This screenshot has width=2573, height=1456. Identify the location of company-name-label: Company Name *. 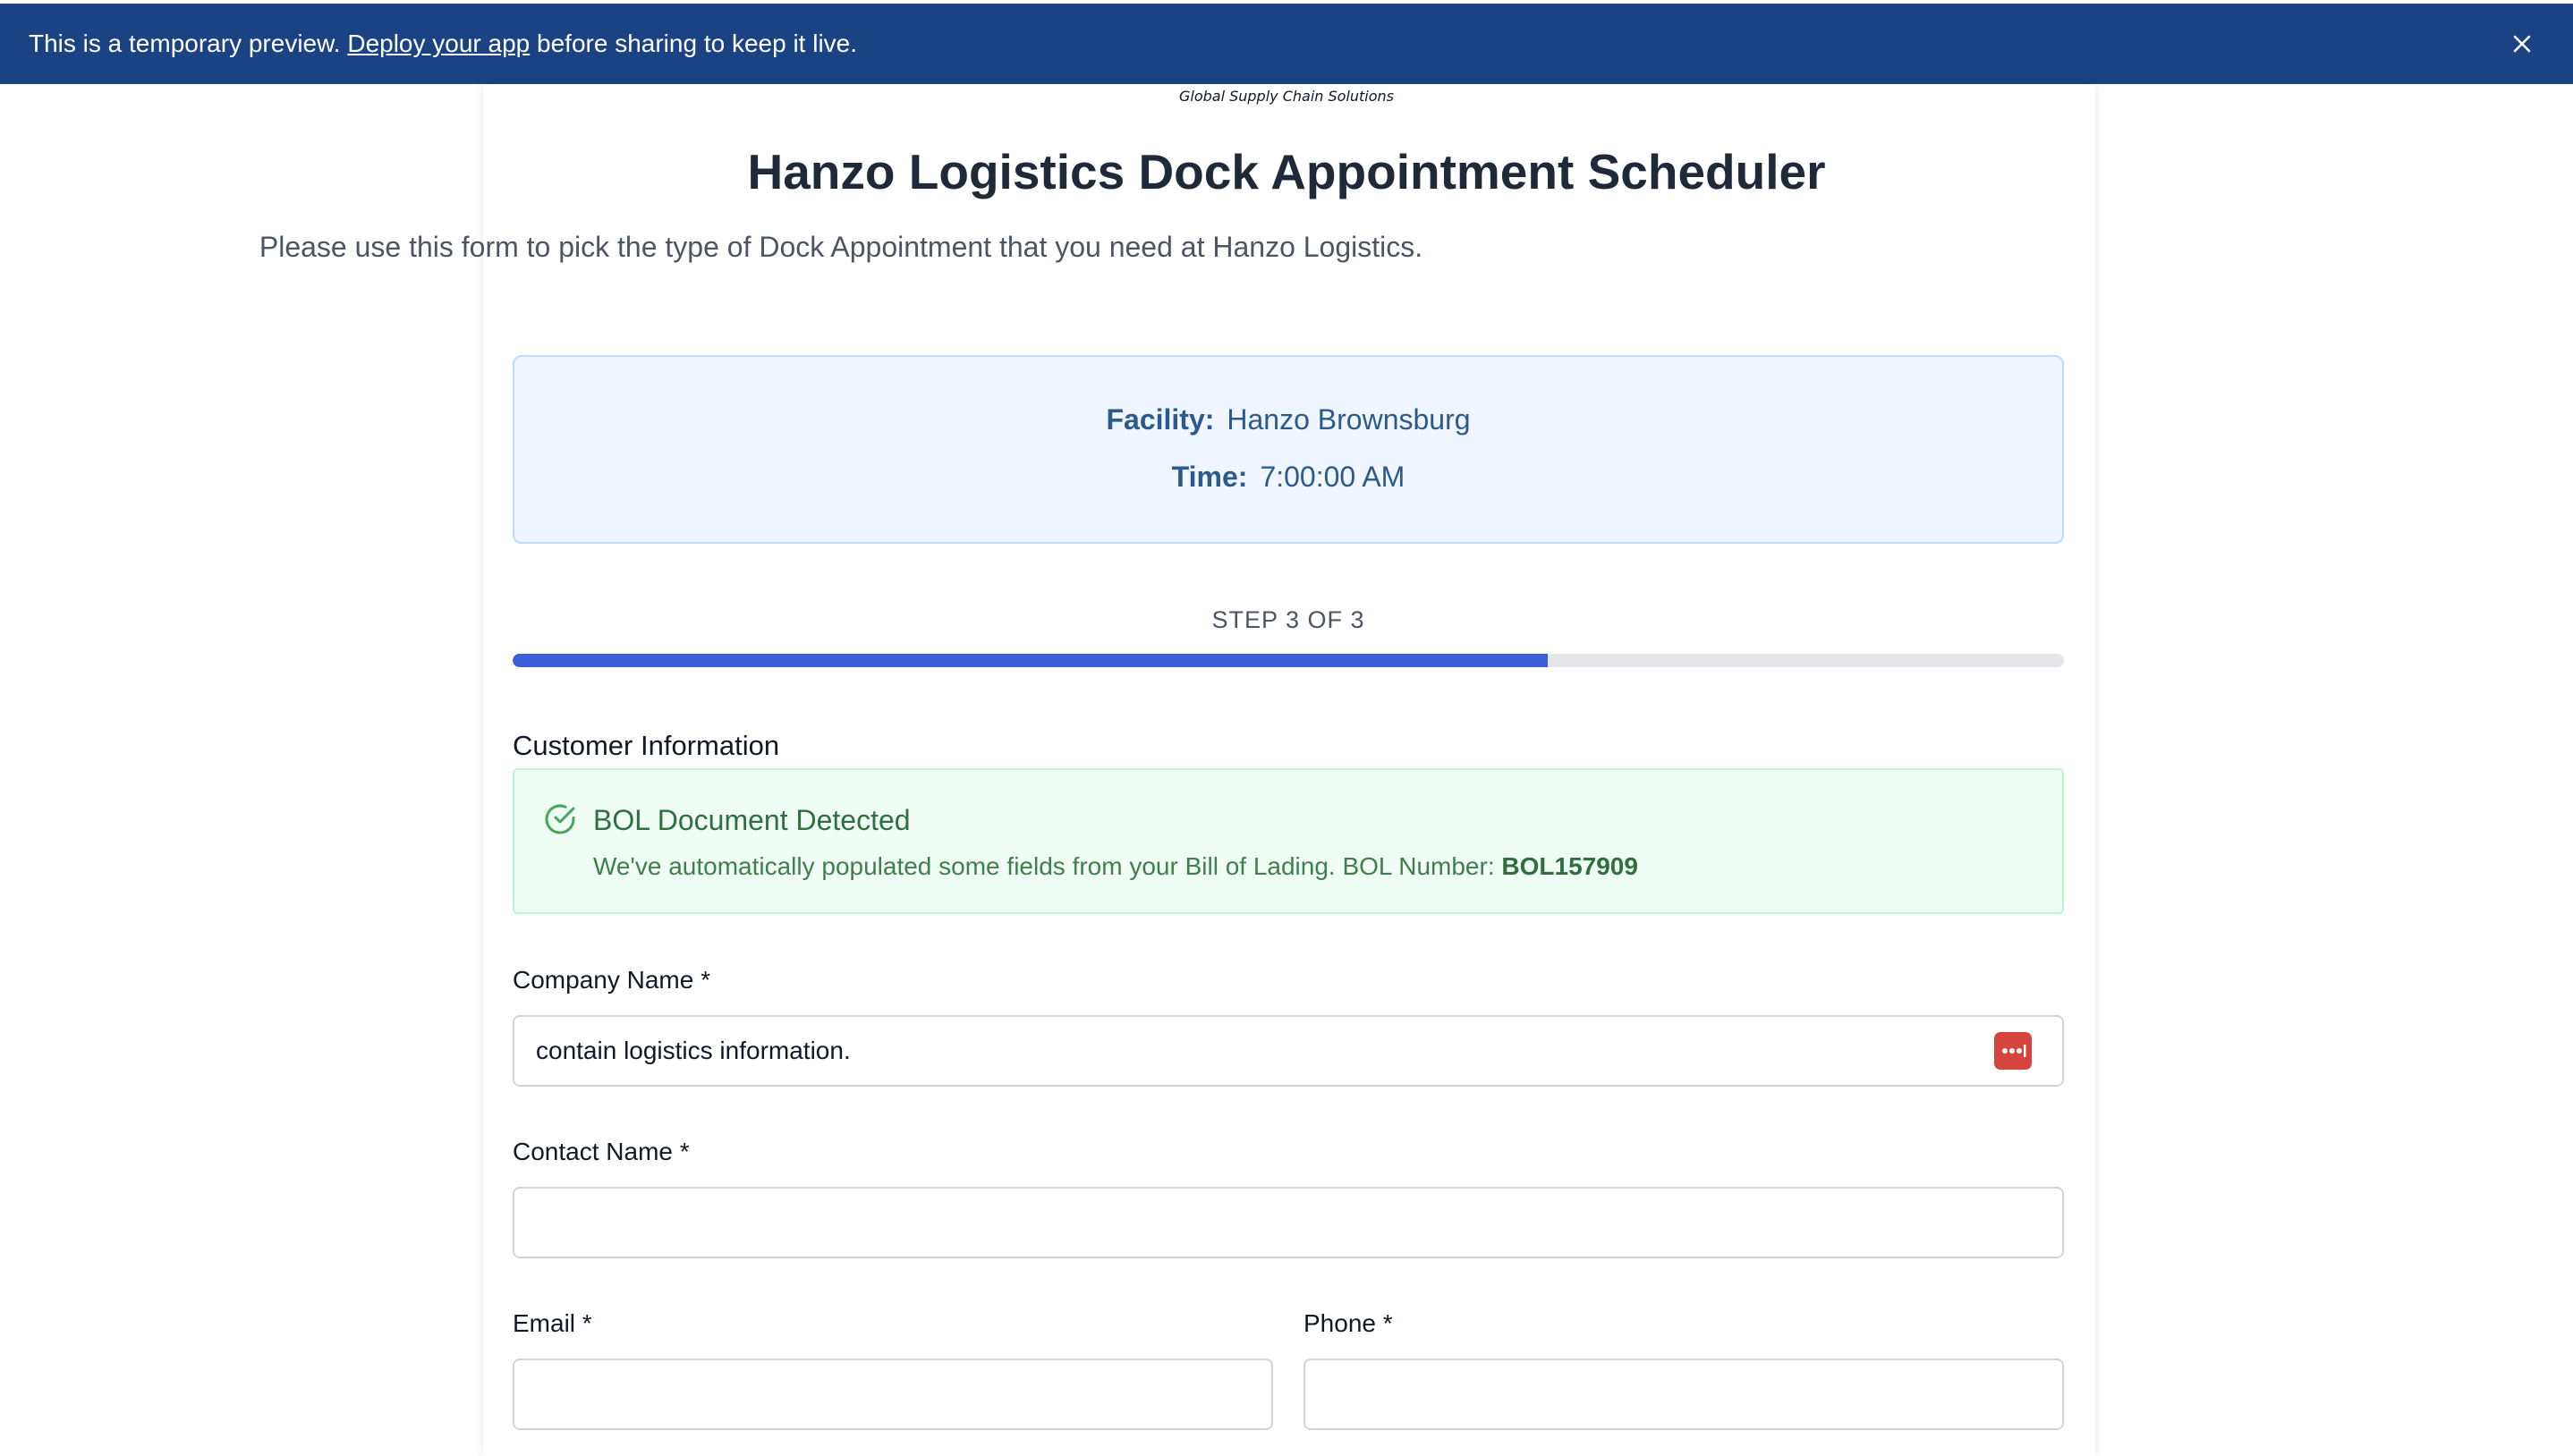
(611, 980).